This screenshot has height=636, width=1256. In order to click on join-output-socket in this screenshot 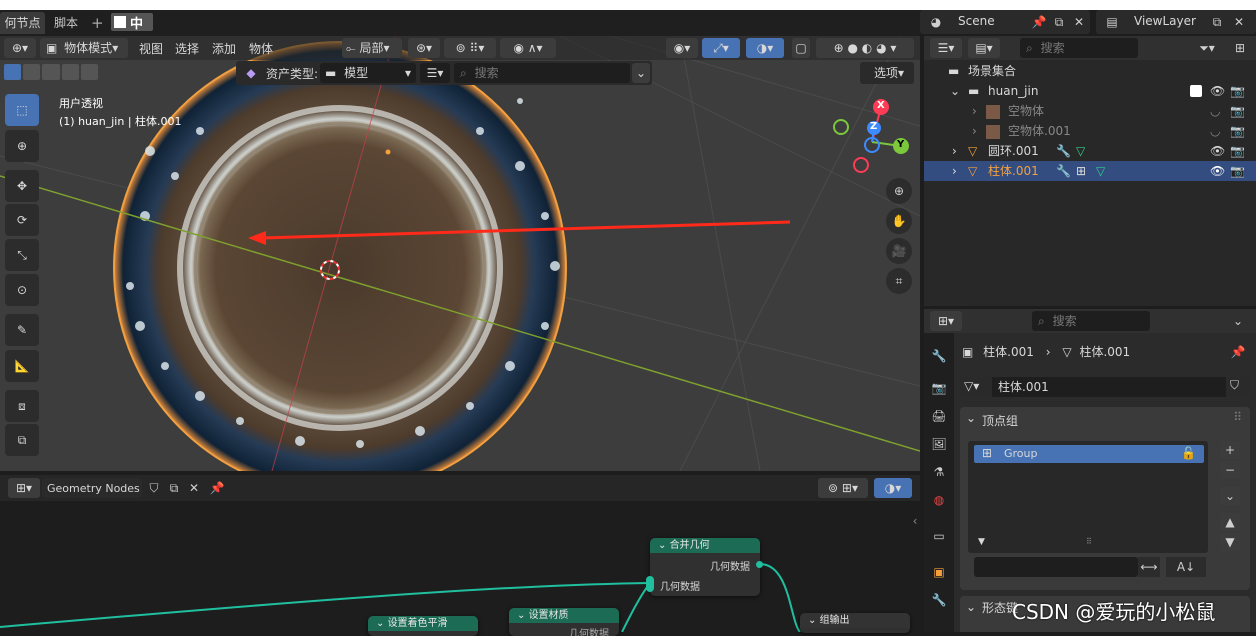, I will do `click(759, 564)`.